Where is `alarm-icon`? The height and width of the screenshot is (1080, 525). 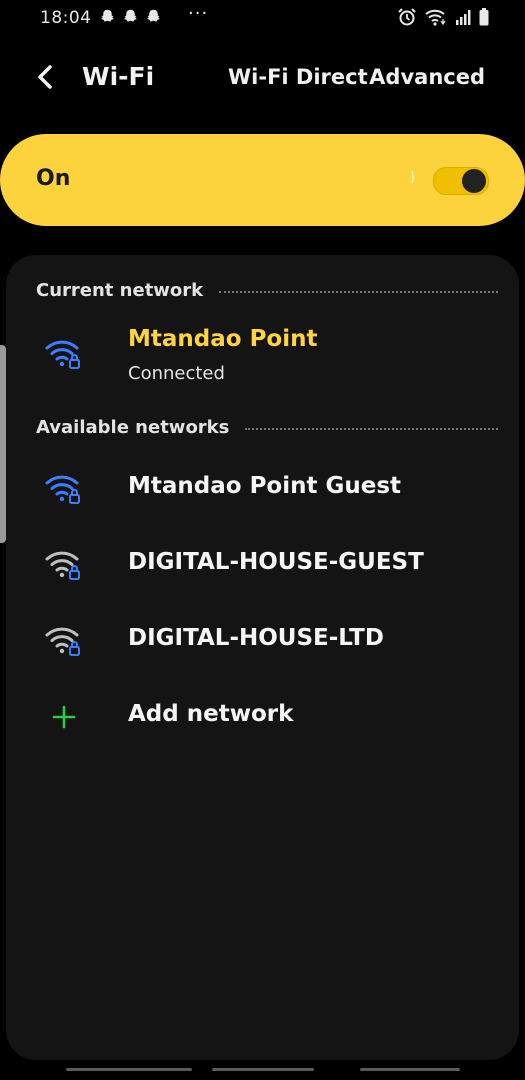
alarm-icon is located at coordinates (407, 17).